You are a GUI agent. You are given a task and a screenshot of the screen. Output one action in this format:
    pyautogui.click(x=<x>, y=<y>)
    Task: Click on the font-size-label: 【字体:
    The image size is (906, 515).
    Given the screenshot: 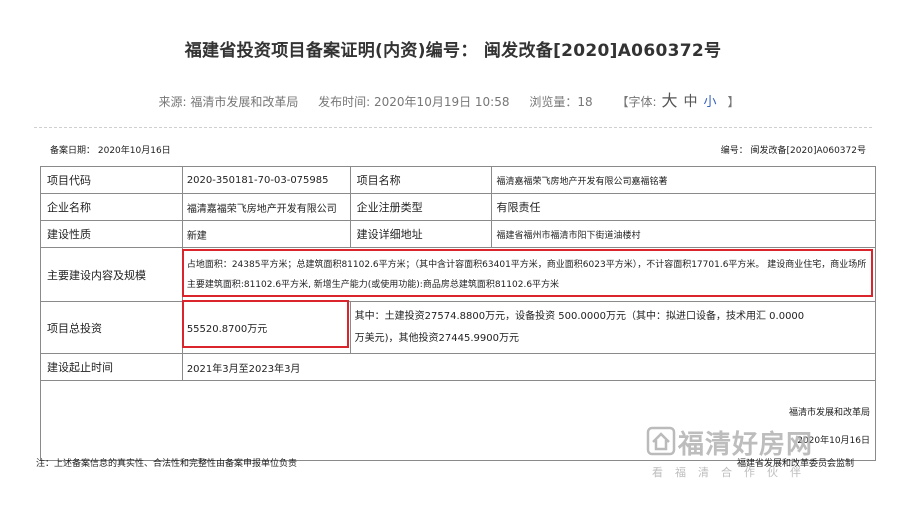 What is the action you would take?
    pyautogui.click(x=636, y=102)
    